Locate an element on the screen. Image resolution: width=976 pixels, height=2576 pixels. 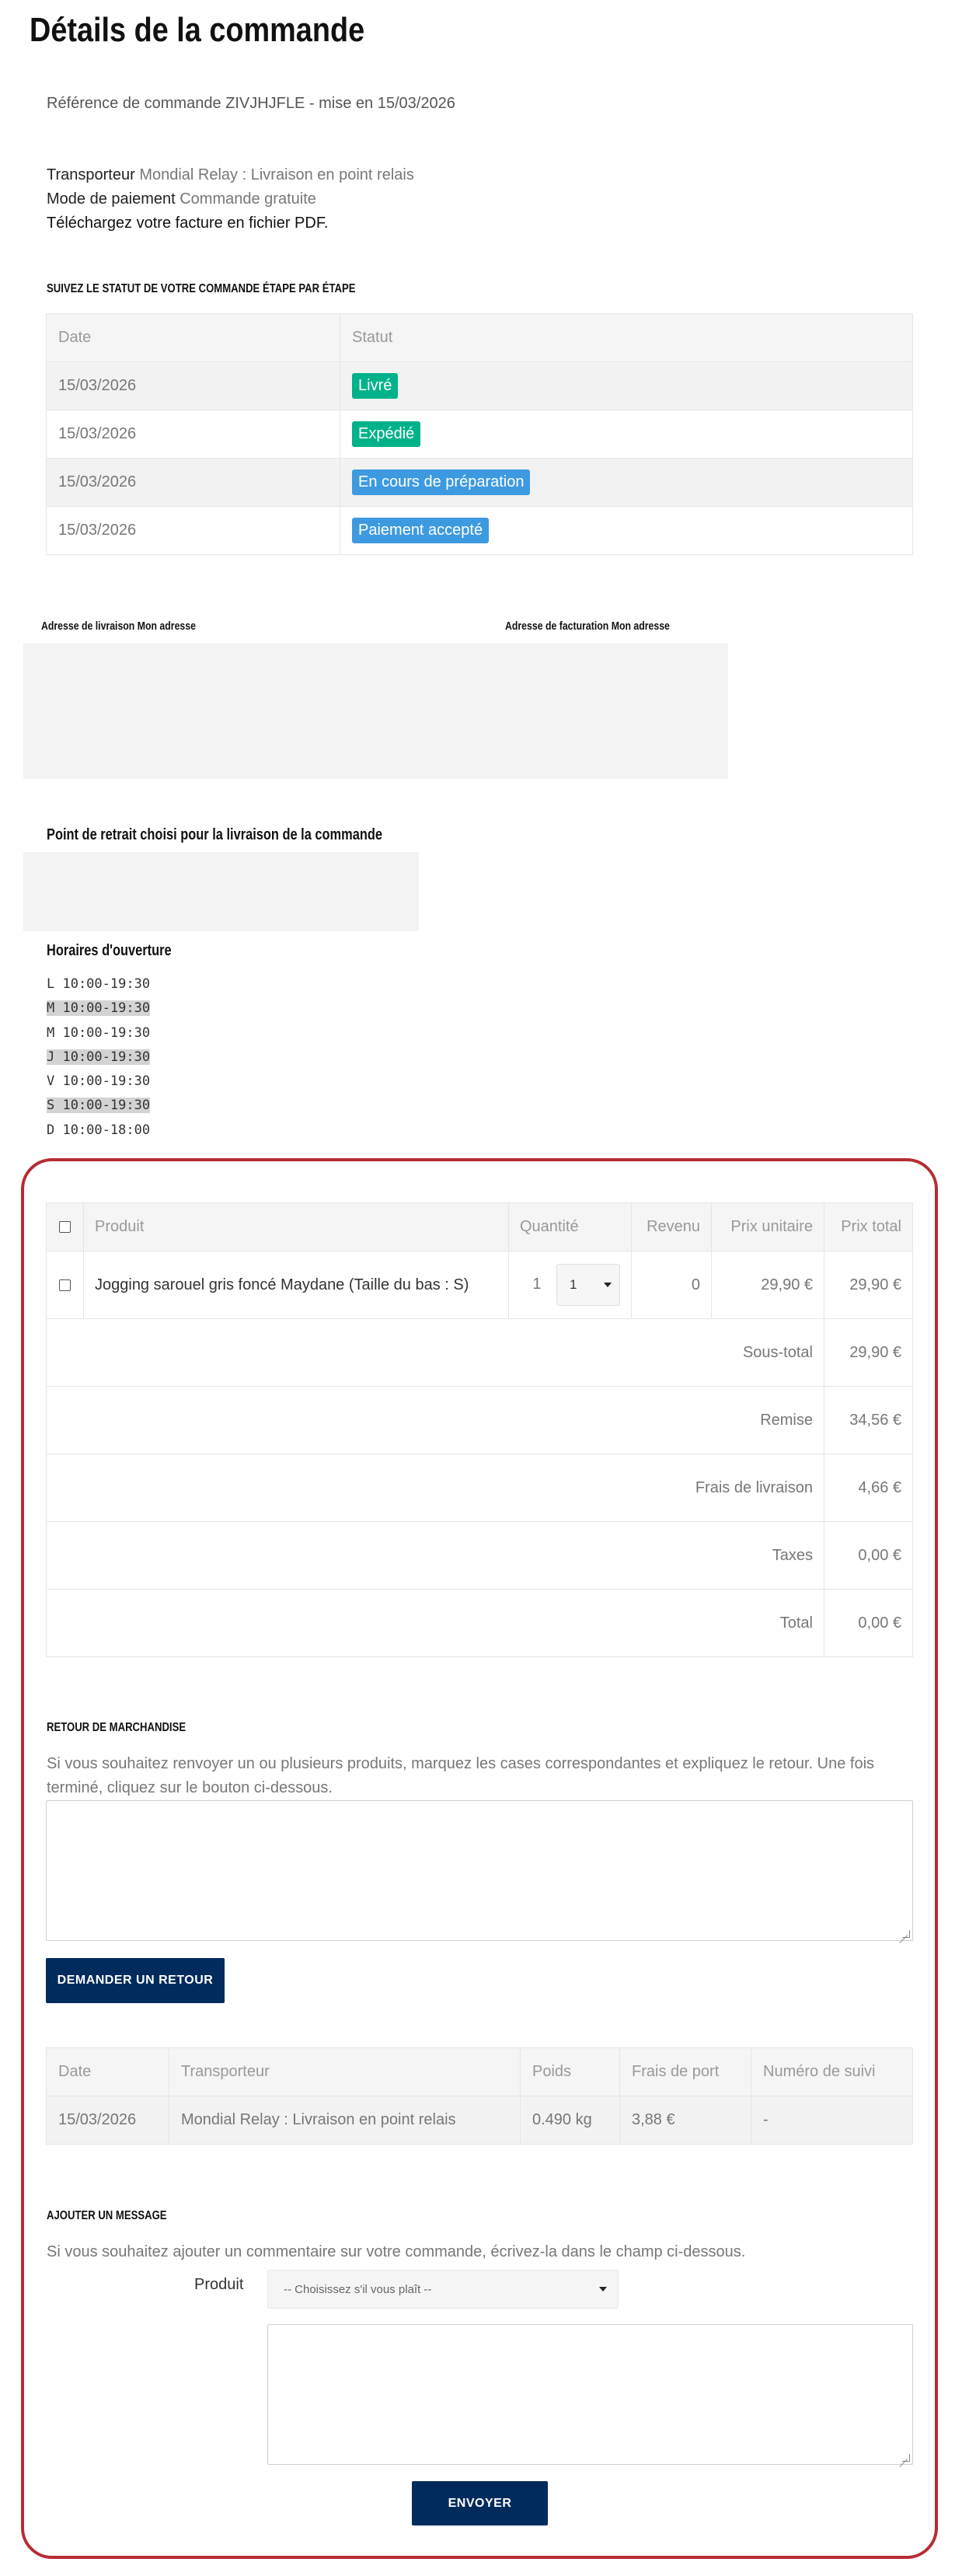
status-row: 15/03/2026 En cours de préparation is located at coordinates (479, 483).